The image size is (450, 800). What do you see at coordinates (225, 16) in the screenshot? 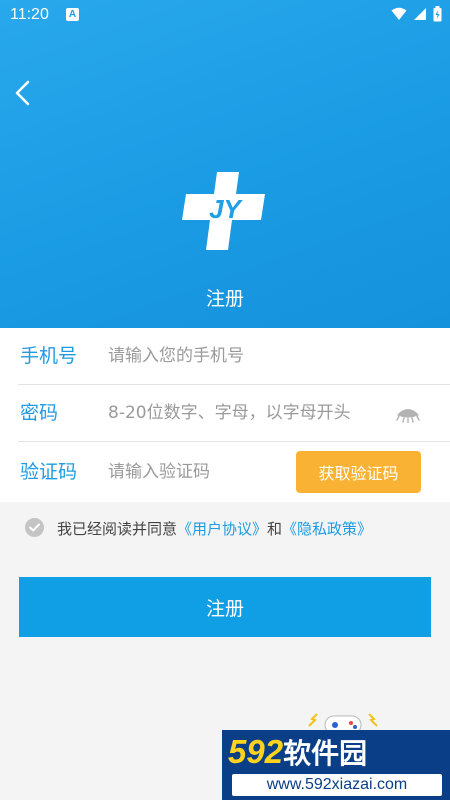
I see `status-bar: 11:20 A` at bounding box center [225, 16].